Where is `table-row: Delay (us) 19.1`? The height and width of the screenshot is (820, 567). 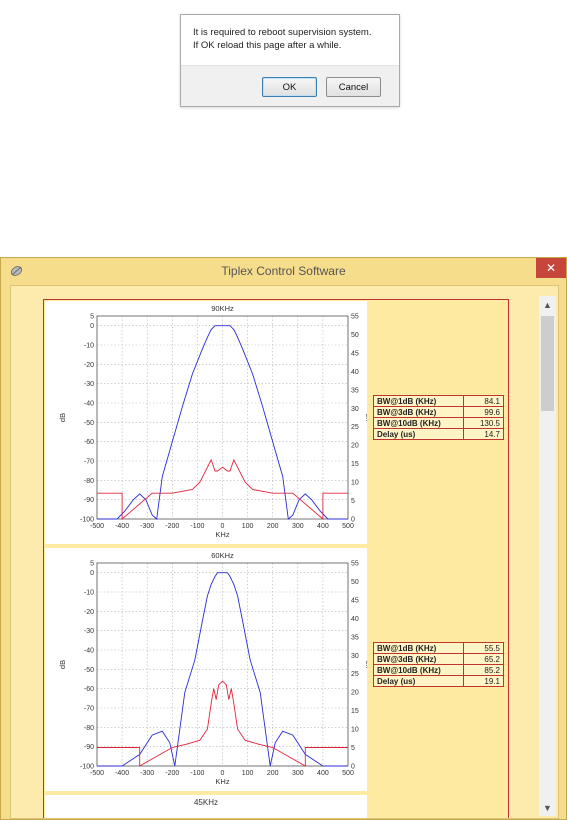
table-row: Delay (us) 19.1 is located at coordinates (438, 681).